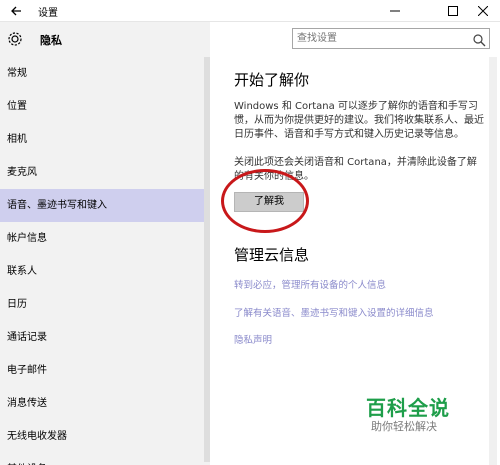 This screenshot has height=465, width=500. I want to click on sidebar-item-camera: 相机, so click(105, 139).